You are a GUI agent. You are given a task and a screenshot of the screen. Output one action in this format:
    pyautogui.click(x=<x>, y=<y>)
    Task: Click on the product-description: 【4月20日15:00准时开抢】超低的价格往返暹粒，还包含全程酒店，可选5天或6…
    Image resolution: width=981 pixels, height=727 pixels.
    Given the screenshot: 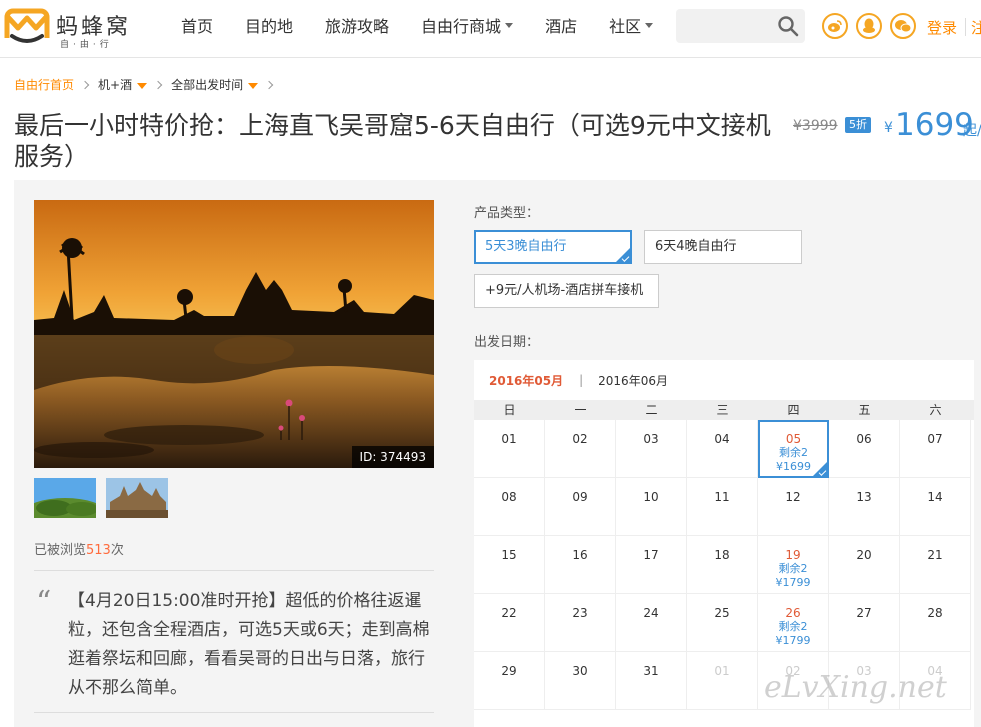 What is the action you would take?
    pyautogui.click(x=249, y=644)
    